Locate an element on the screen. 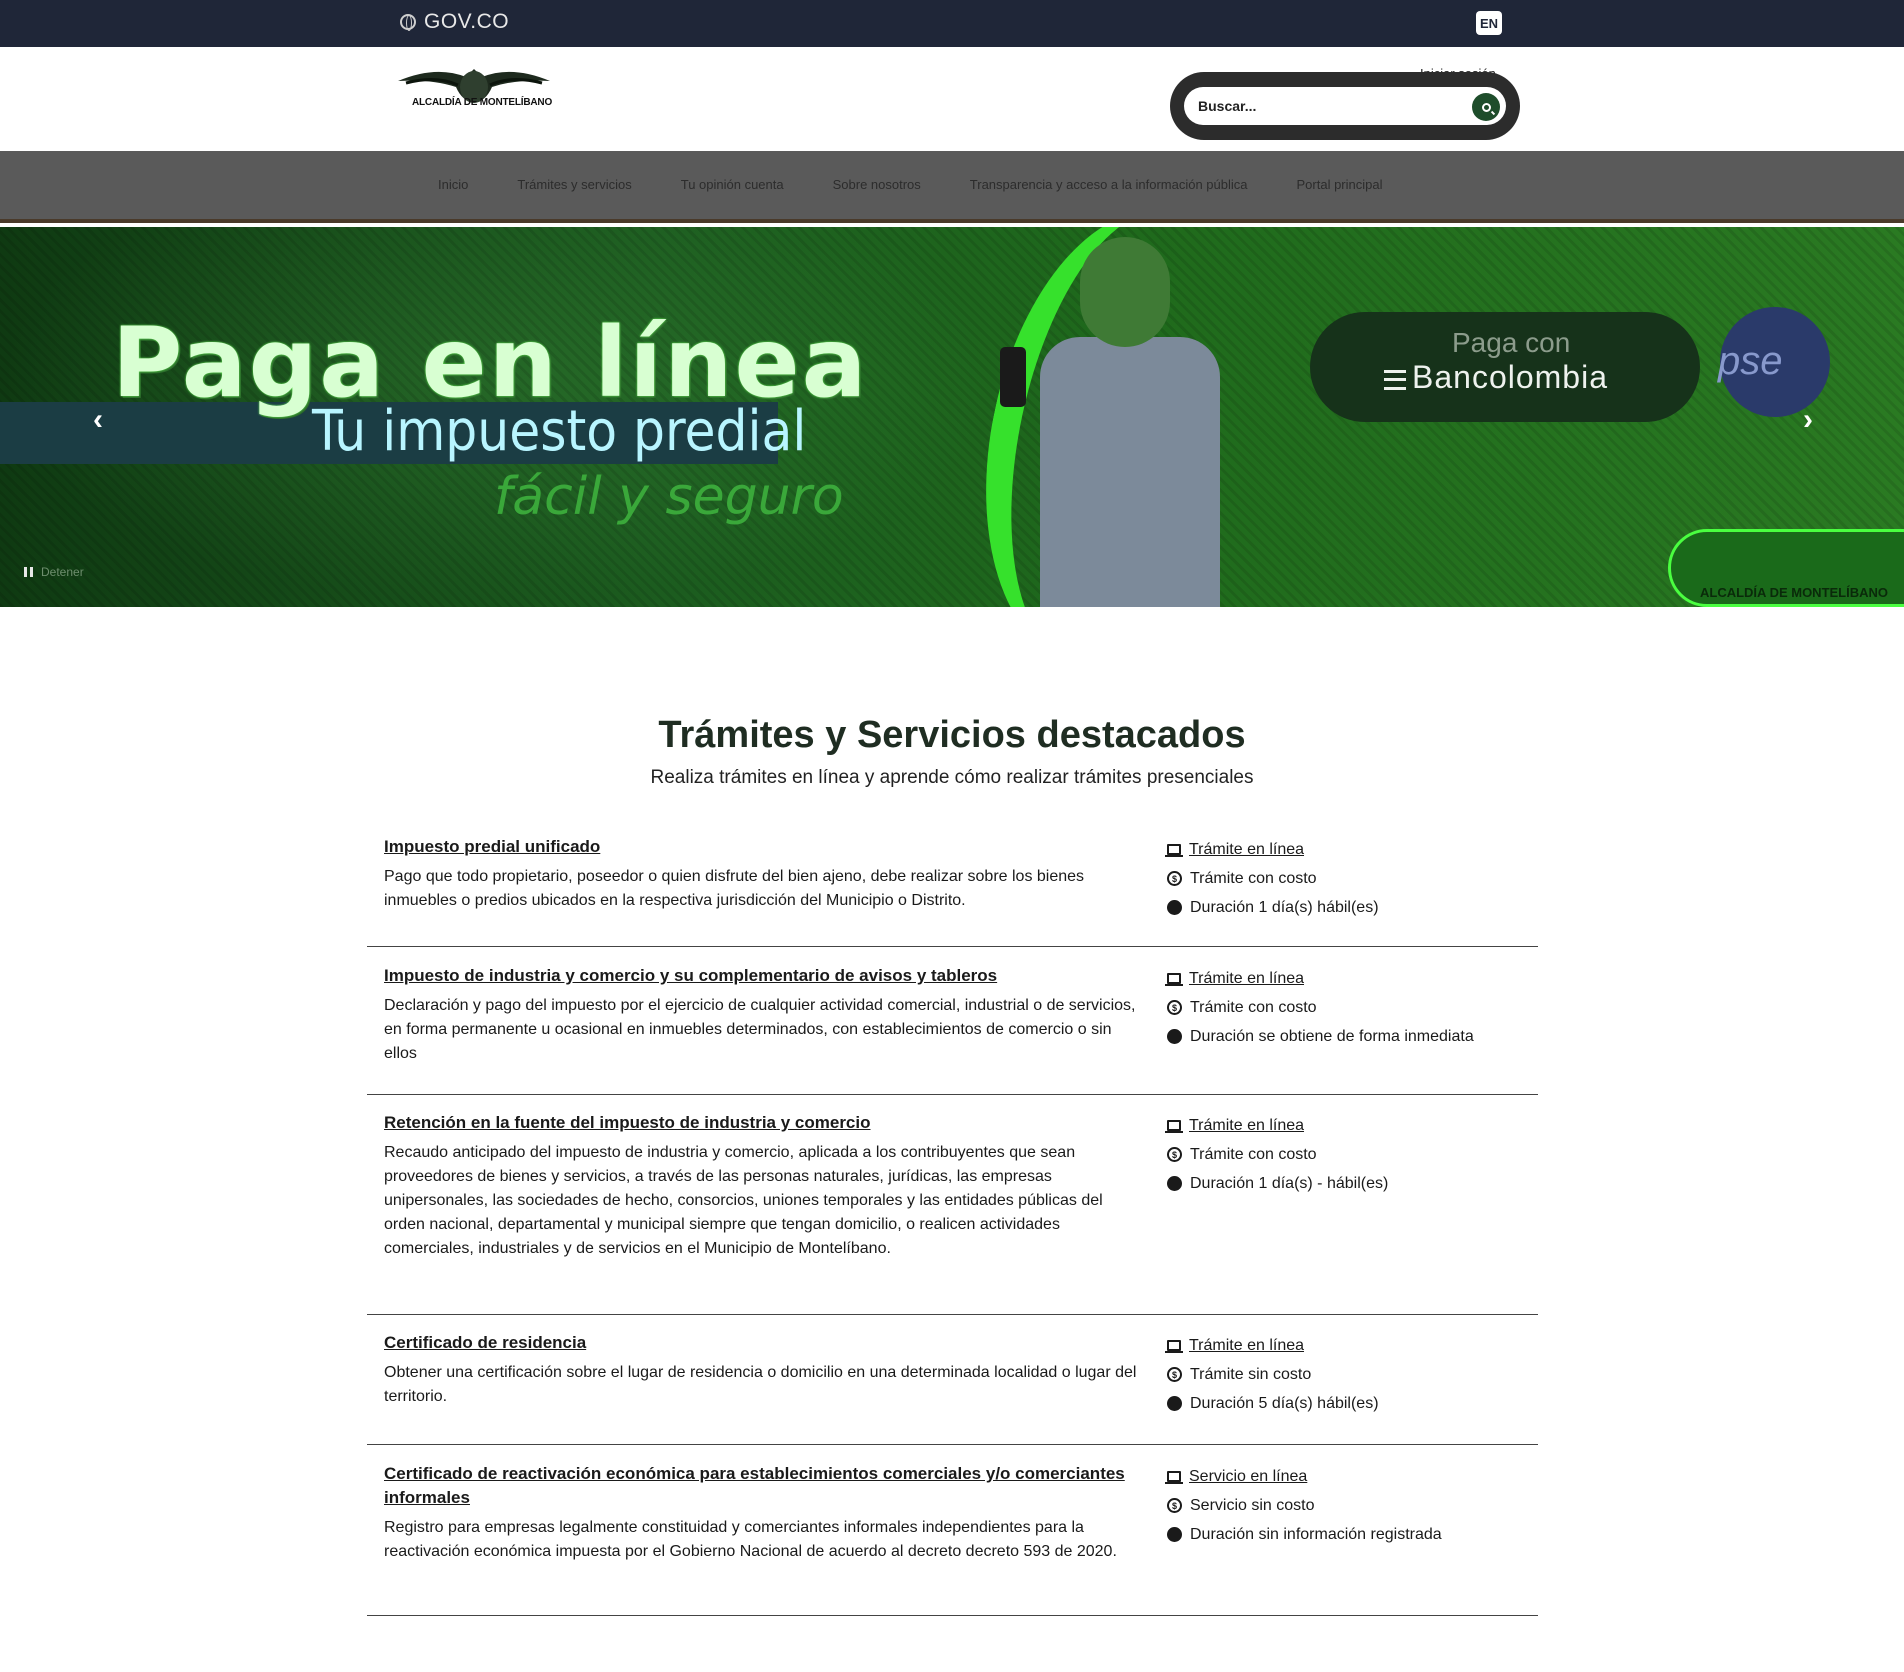 This screenshot has height=1672, width=1904. item-duration: Duración sin información registrada is located at coordinates (1304, 1534).